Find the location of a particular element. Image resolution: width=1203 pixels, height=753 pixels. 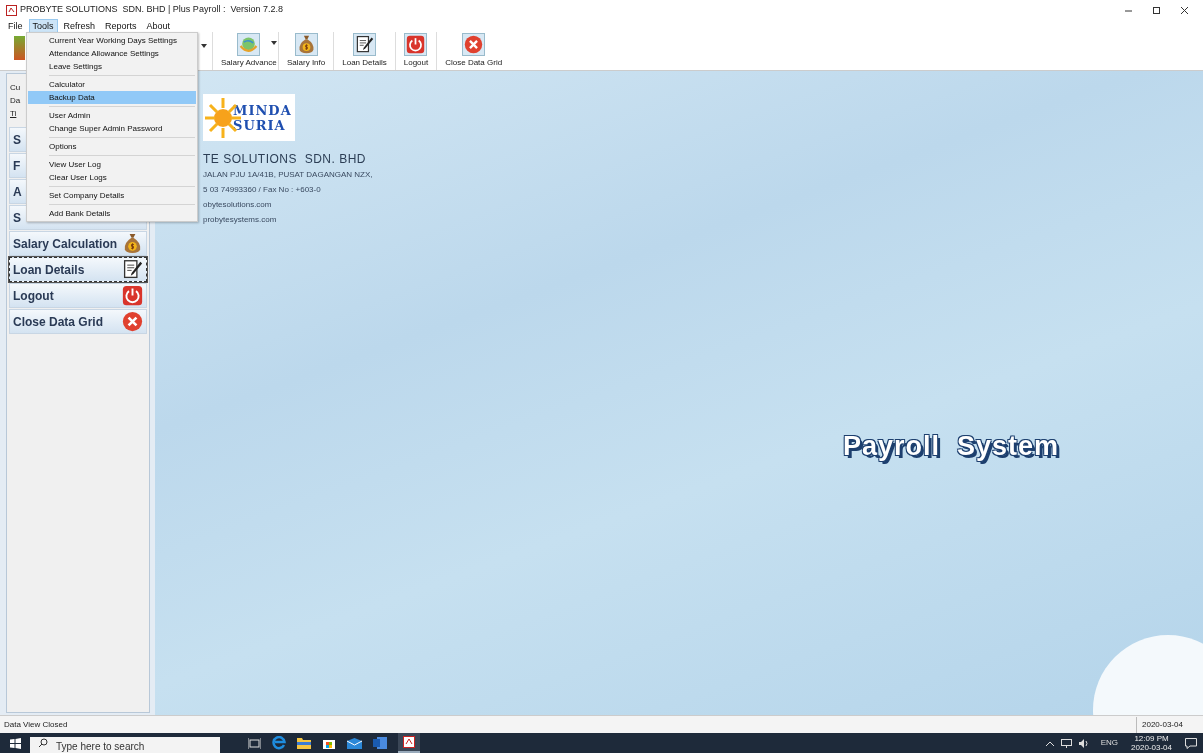

notification-icon is located at coordinates (1191, 743).